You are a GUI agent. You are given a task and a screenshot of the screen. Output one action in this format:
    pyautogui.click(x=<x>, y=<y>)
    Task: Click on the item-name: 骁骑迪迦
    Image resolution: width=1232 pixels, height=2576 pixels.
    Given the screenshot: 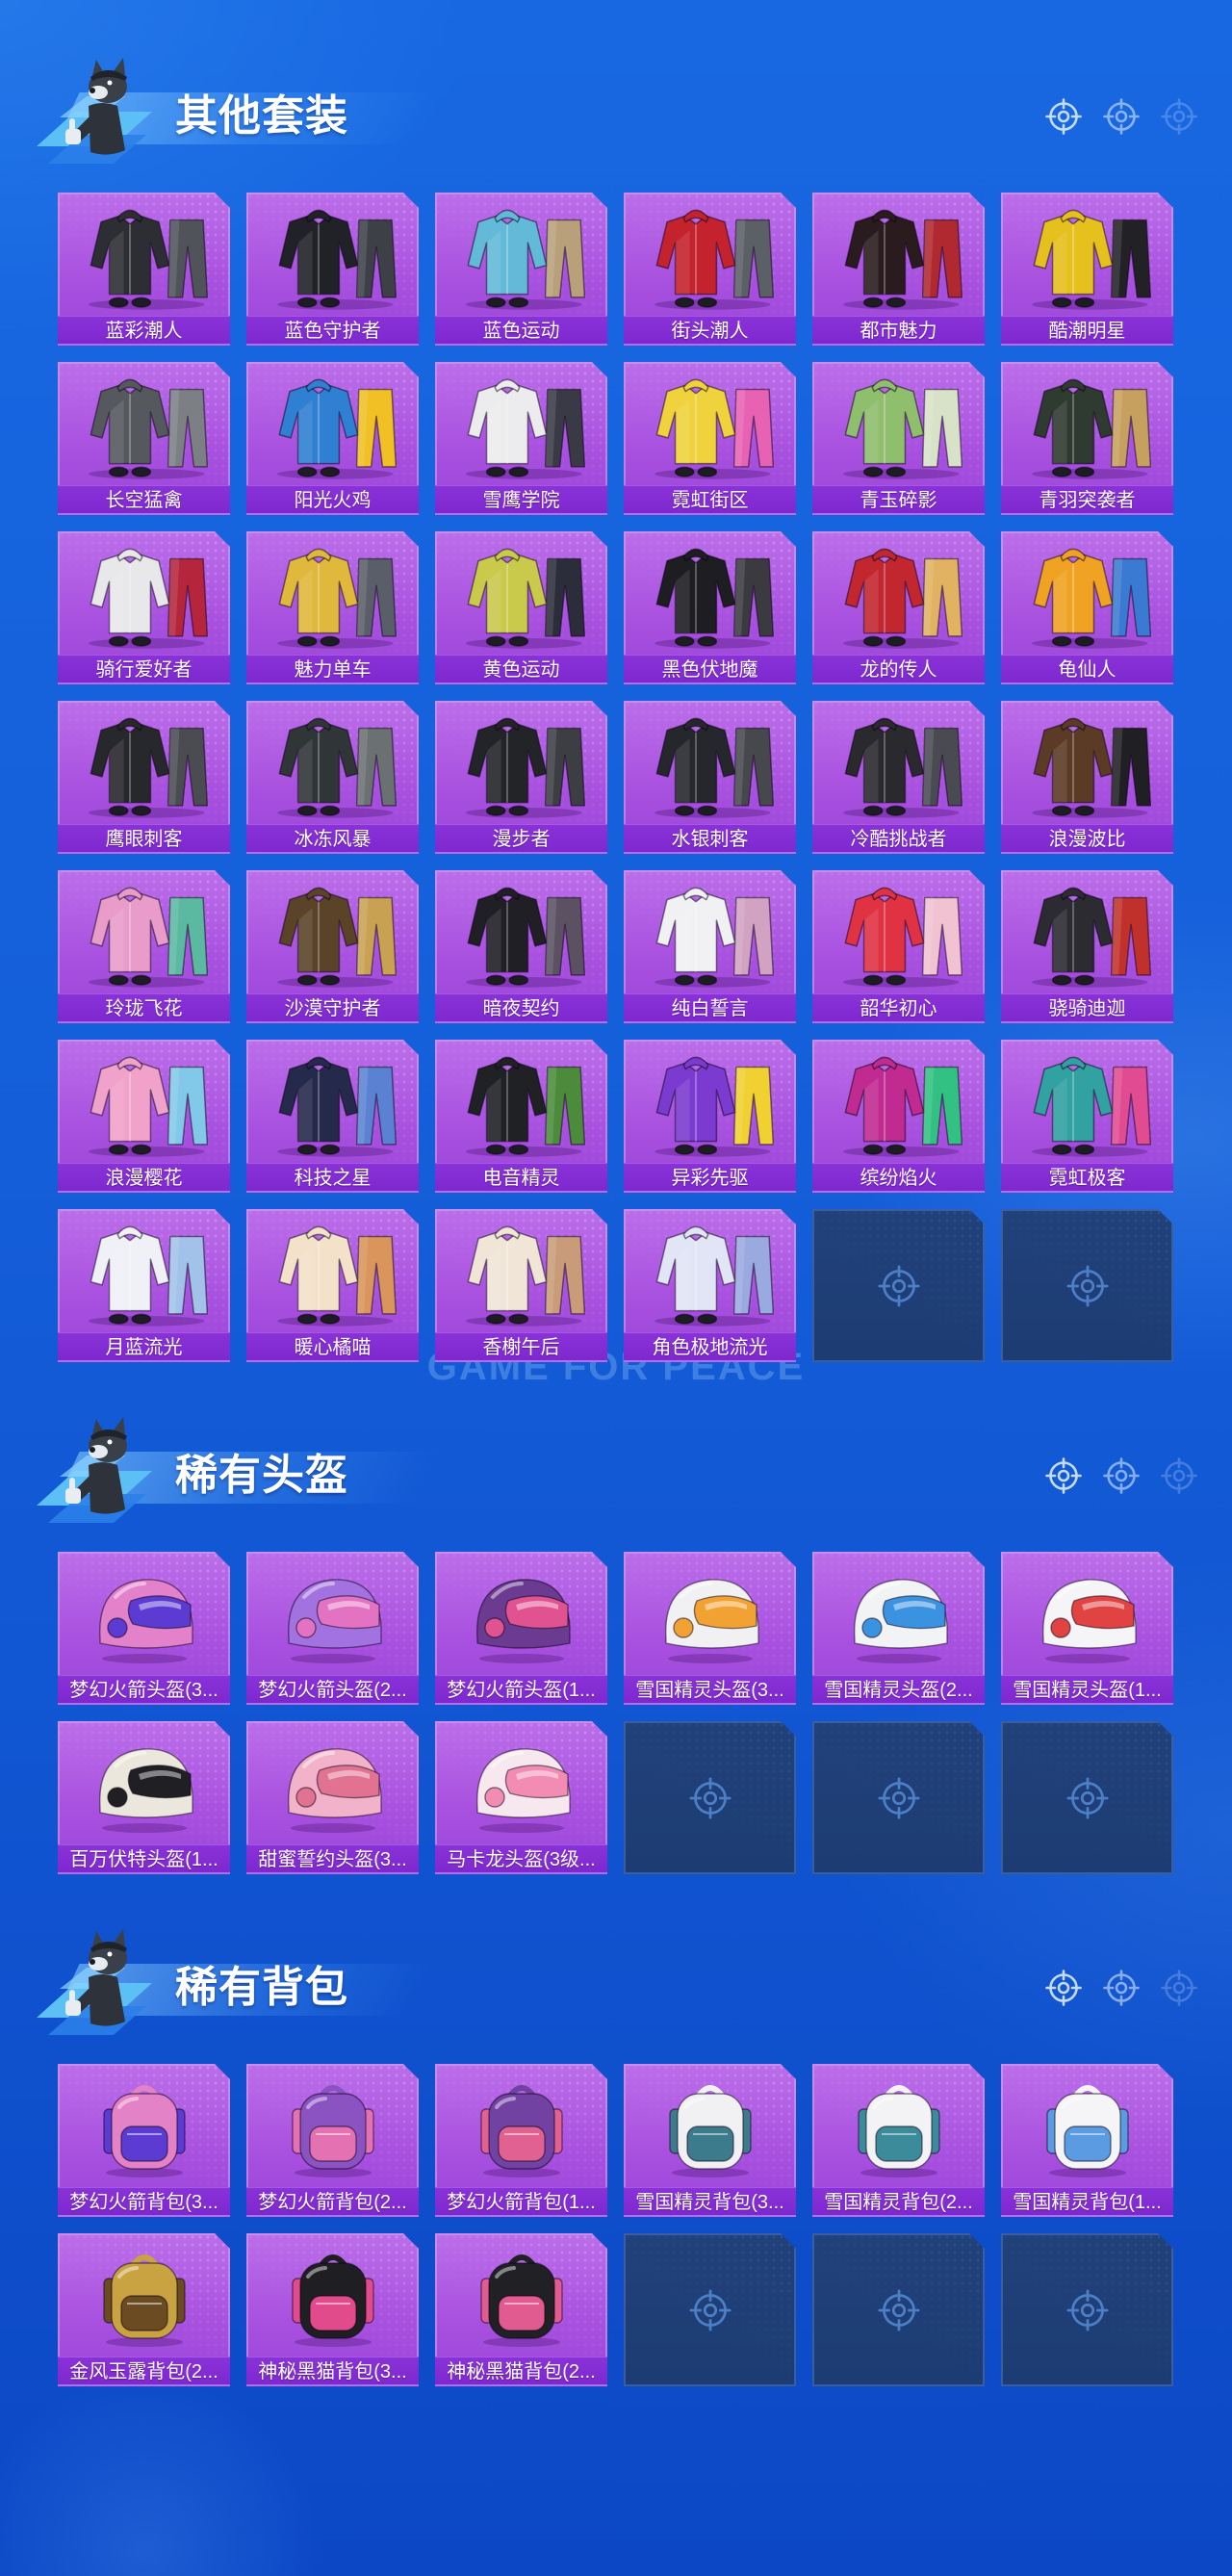 What is the action you would take?
    pyautogui.click(x=1087, y=1009)
    